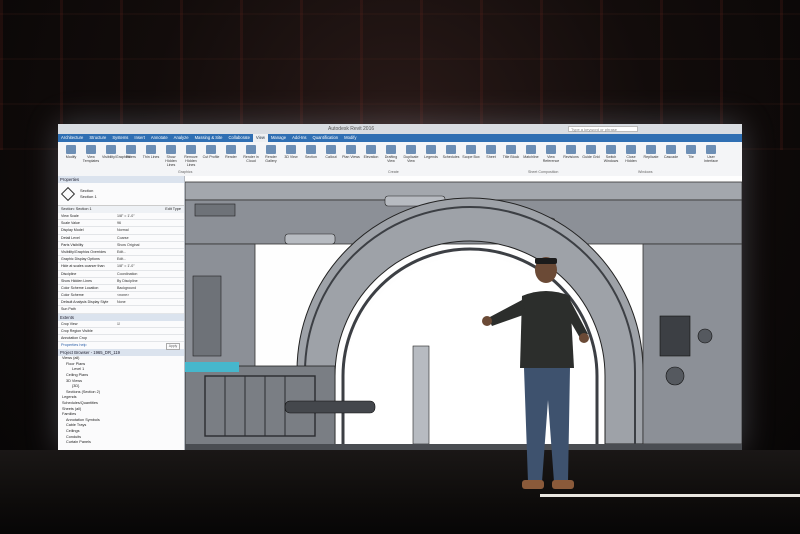 The height and width of the screenshot is (534, 800). Describe the element at coordinates (371, 157) in the screenshot. I see `ribbon-button-elevation: Elevation` at that location.